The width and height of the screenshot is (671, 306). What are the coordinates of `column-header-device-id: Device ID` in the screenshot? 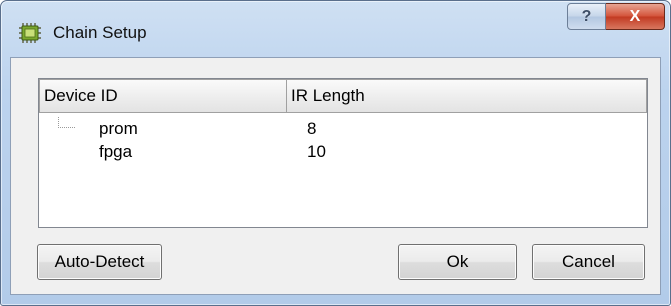 It's located at (163, 96).